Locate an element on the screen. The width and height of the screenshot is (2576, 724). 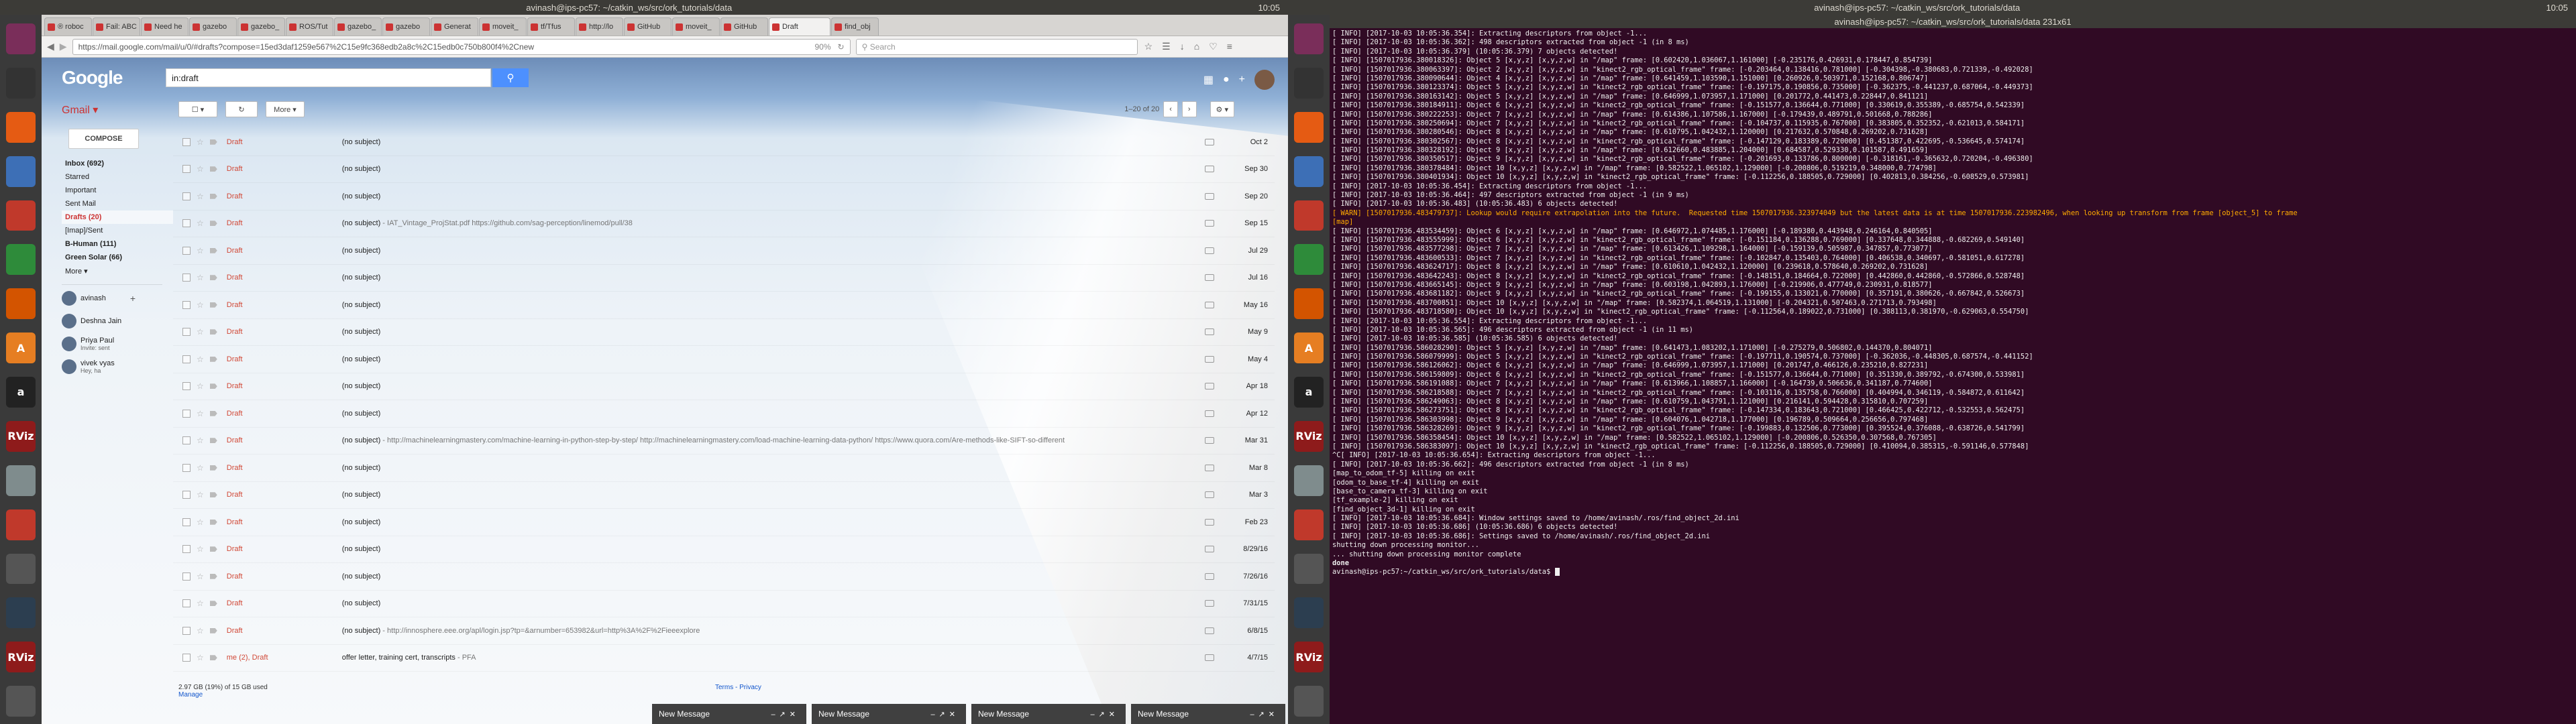
table-row: ☆ Draft (no subject) Mar 3 is located at coordinates (724, 496).